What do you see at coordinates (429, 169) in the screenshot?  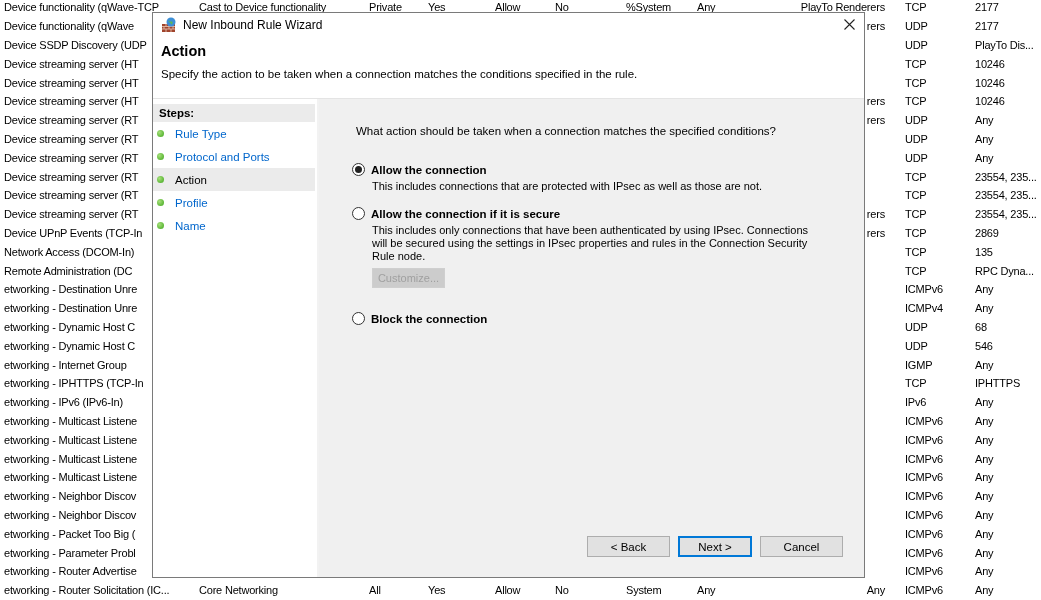 I see `option-label: Allow the connection` at bounding box center [429, 169].